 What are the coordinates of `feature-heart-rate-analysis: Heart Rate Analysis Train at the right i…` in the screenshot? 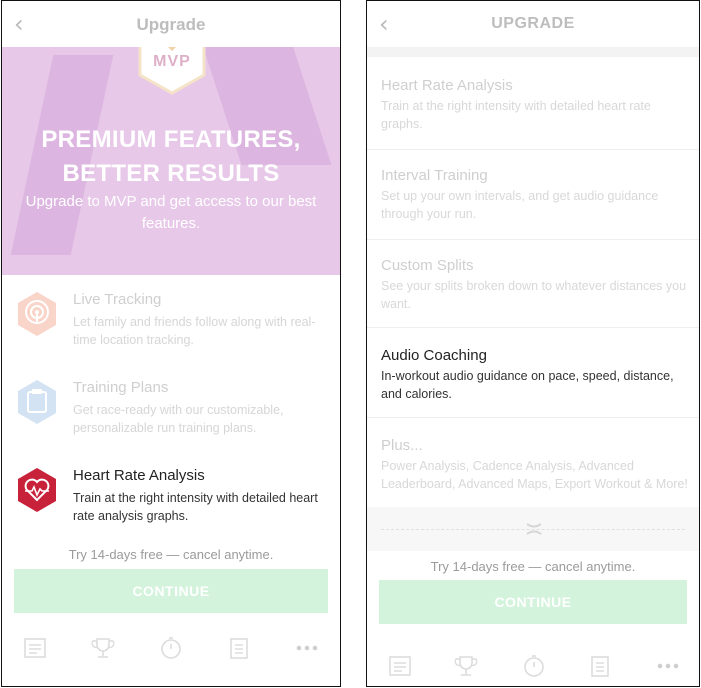 It's located at (535, 105).